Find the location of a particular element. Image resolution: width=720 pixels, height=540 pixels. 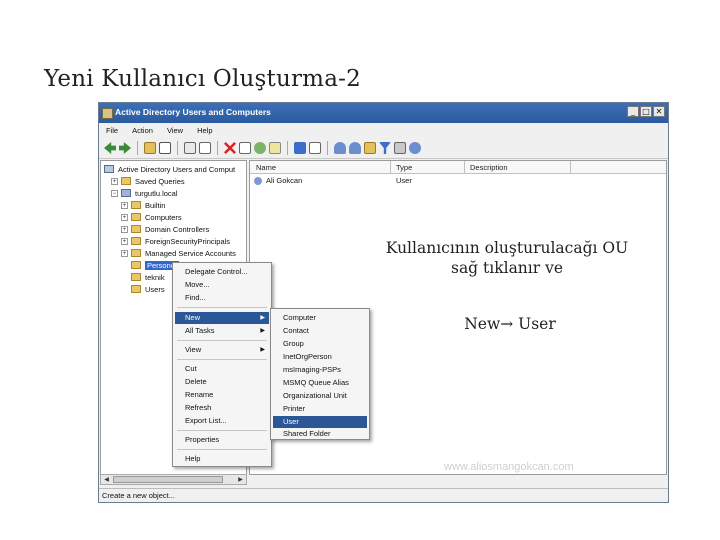

tree-item-users: Users is located at coordinates (148, 289).